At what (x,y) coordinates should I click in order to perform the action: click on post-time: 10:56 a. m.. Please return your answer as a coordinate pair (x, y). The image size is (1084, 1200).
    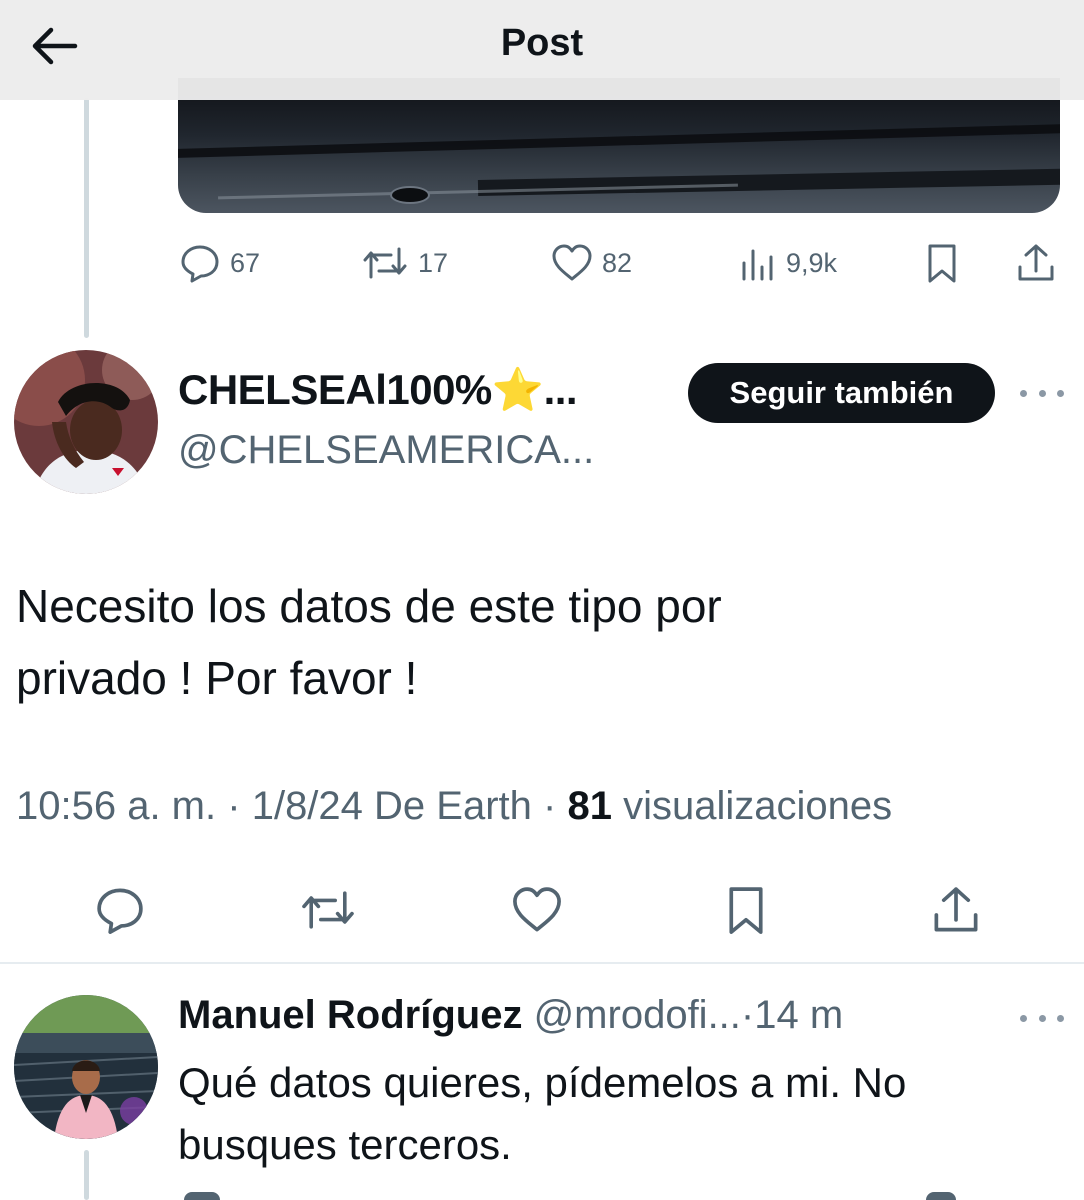
    Looking at the image, I should click on (116, 806).